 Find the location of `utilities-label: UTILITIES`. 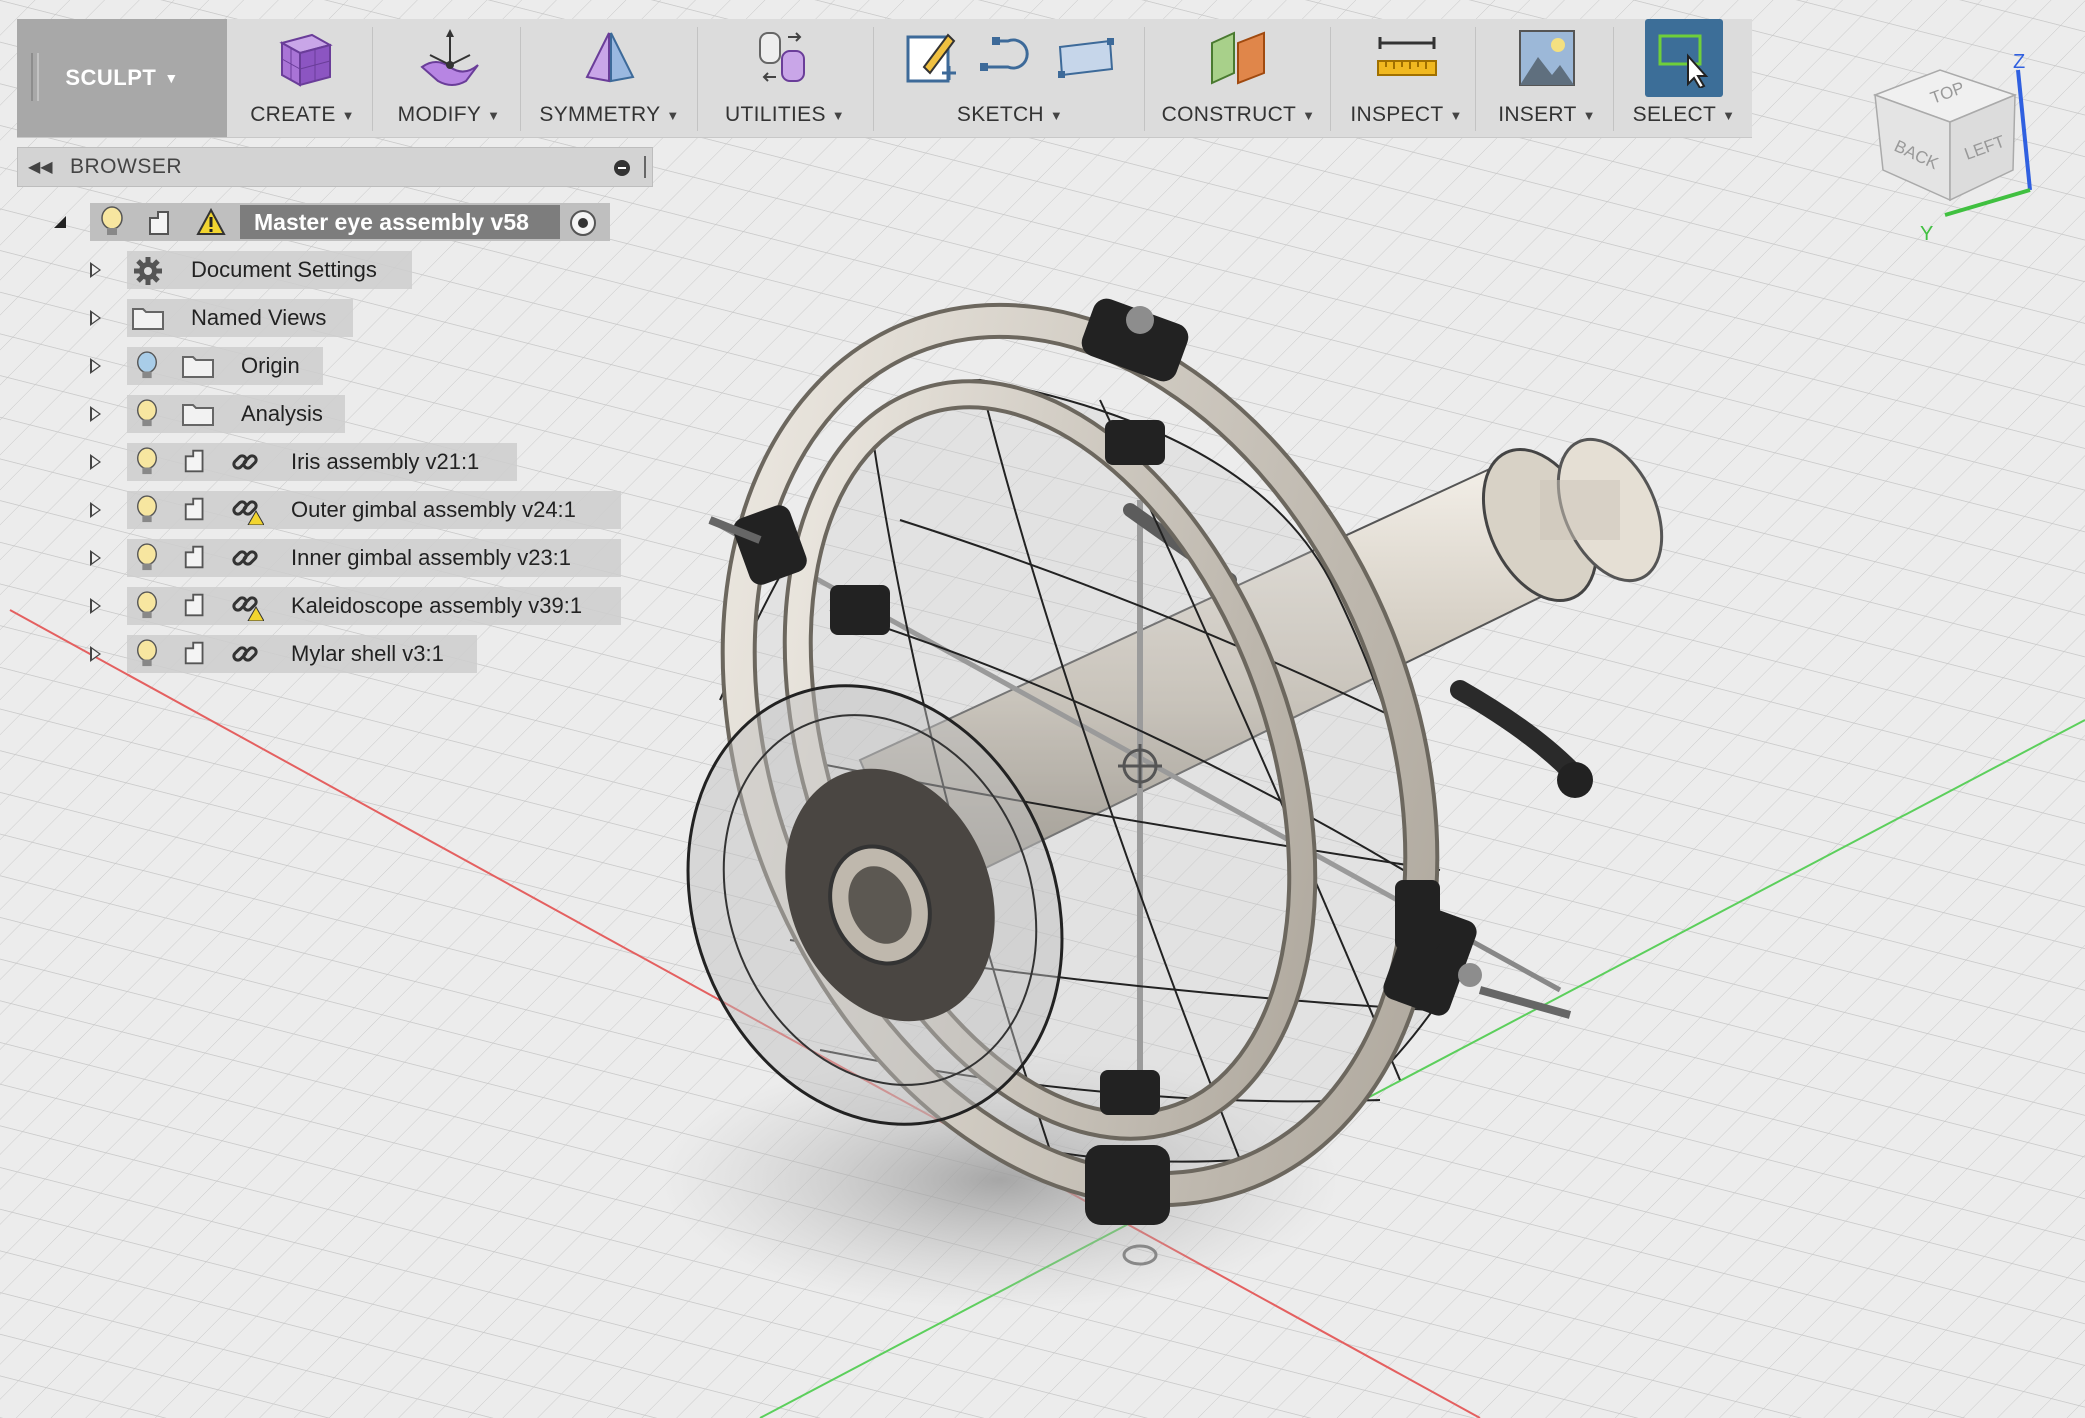

utilities-label: UTILITIES is located at coordinates (775, 114).